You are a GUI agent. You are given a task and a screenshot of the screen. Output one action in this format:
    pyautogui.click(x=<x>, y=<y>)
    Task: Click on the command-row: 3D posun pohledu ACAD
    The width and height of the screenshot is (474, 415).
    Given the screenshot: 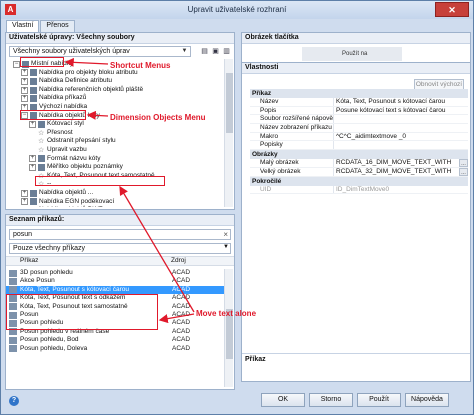 What is the action you would take?
    pyautogui.click(x=115, y=273)
    